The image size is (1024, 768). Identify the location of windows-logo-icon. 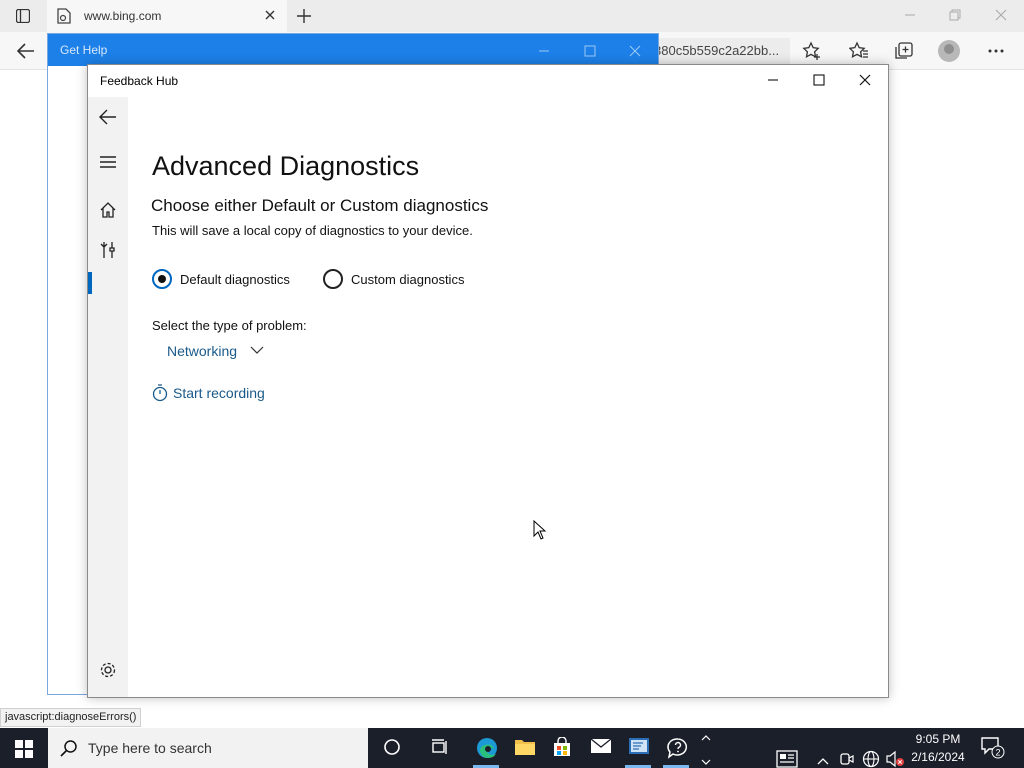
(24, 749).